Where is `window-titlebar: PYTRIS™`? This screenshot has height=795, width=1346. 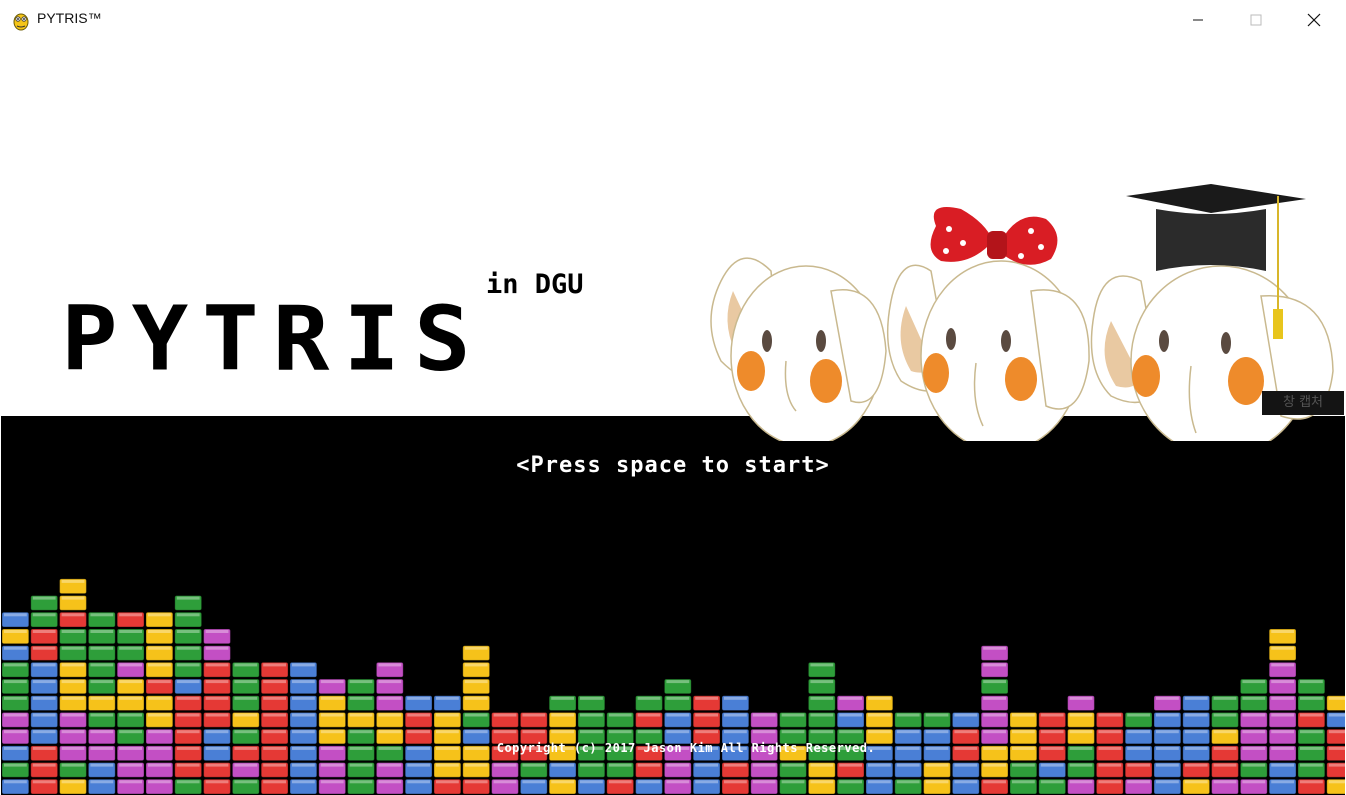
window-titlebar: PYTRIS™ is located at coordinates (673, 20).